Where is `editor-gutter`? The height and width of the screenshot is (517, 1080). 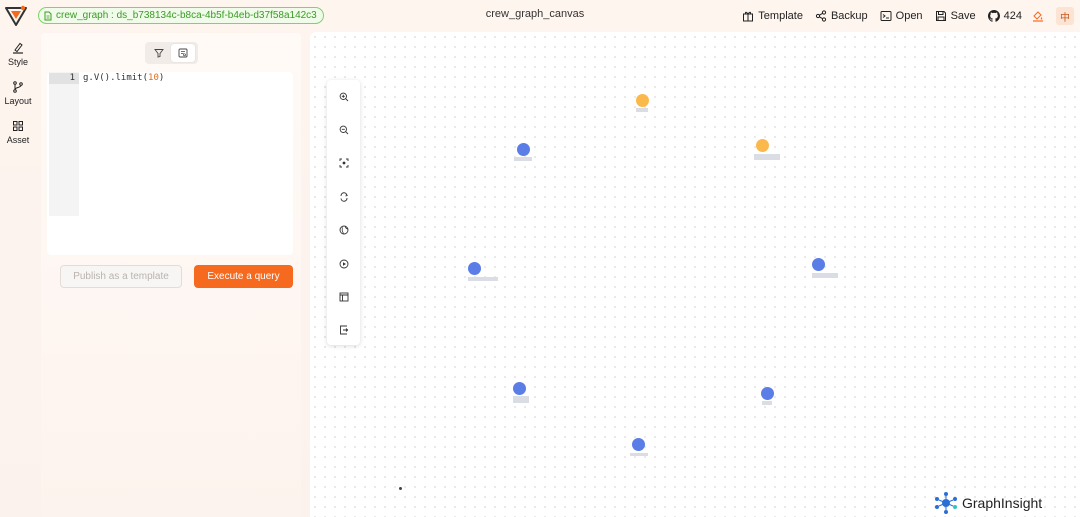
editor-gutter is located at coordinates (64, 144).